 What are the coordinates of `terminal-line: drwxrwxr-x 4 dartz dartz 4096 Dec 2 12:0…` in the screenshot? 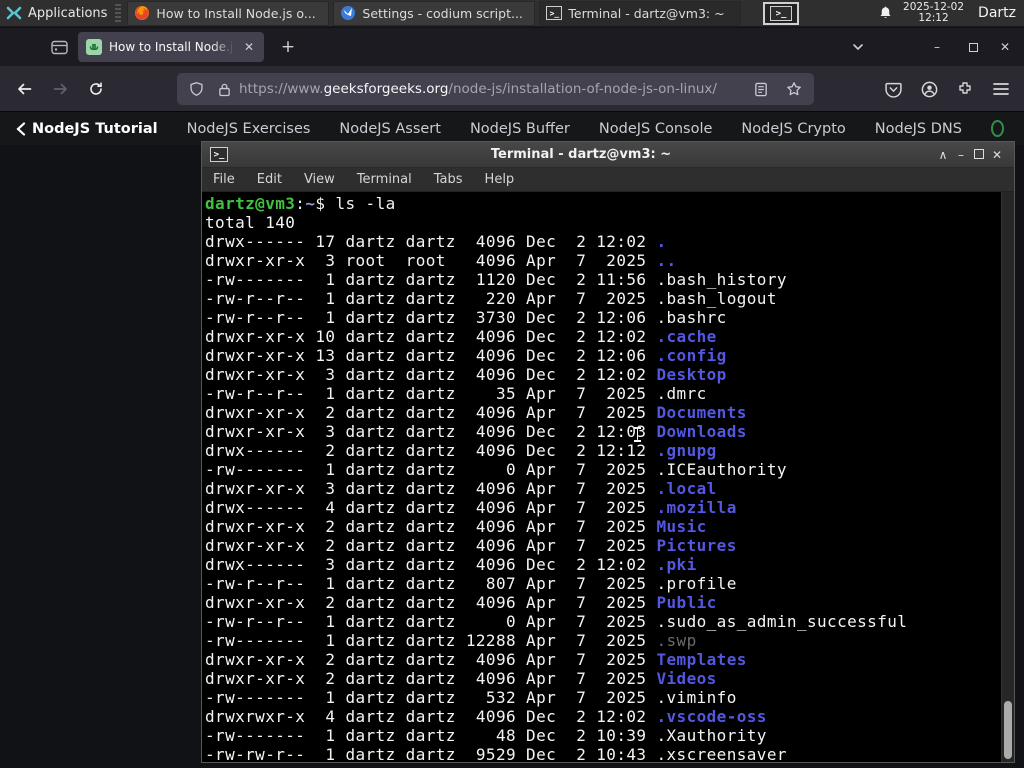 It's located at (486, 716).